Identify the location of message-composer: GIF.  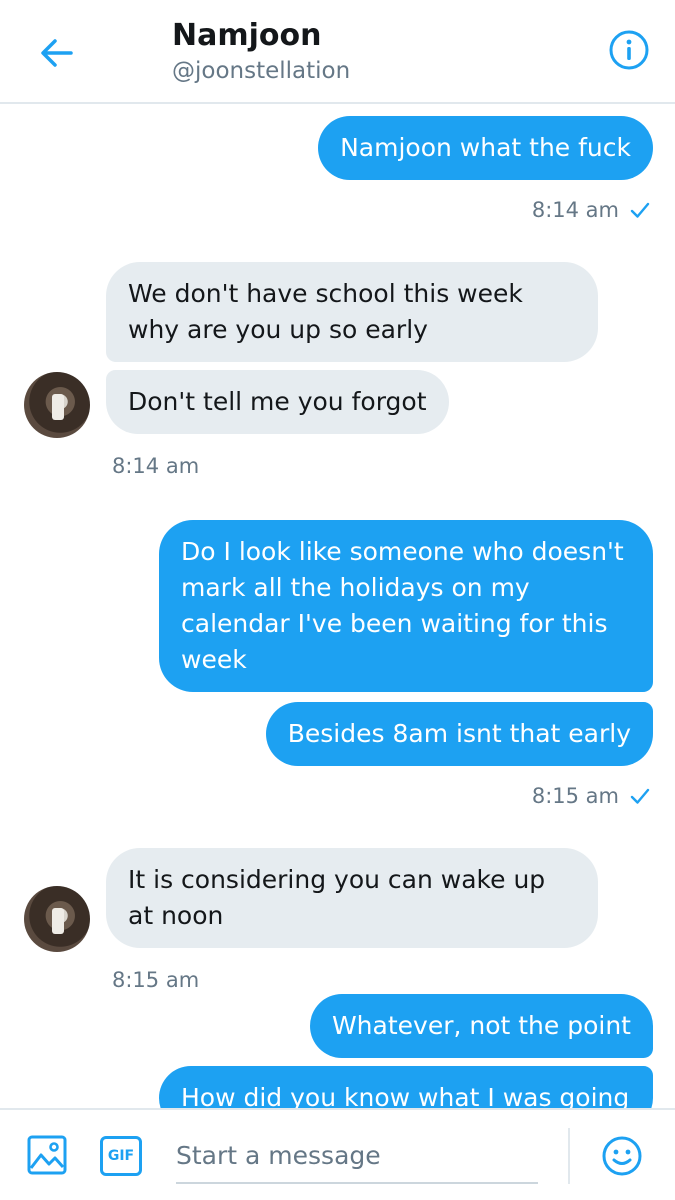
(337, 1154).